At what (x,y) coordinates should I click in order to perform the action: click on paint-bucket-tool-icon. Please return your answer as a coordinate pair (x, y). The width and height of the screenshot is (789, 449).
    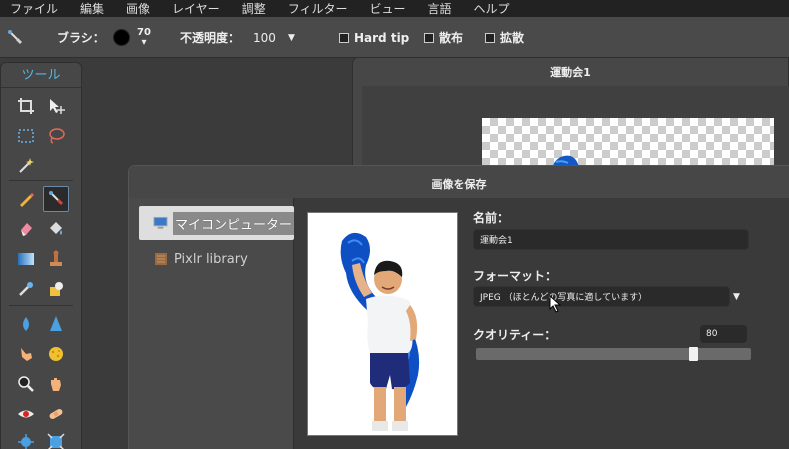
    Looking at the image, I should click on (56, 229).